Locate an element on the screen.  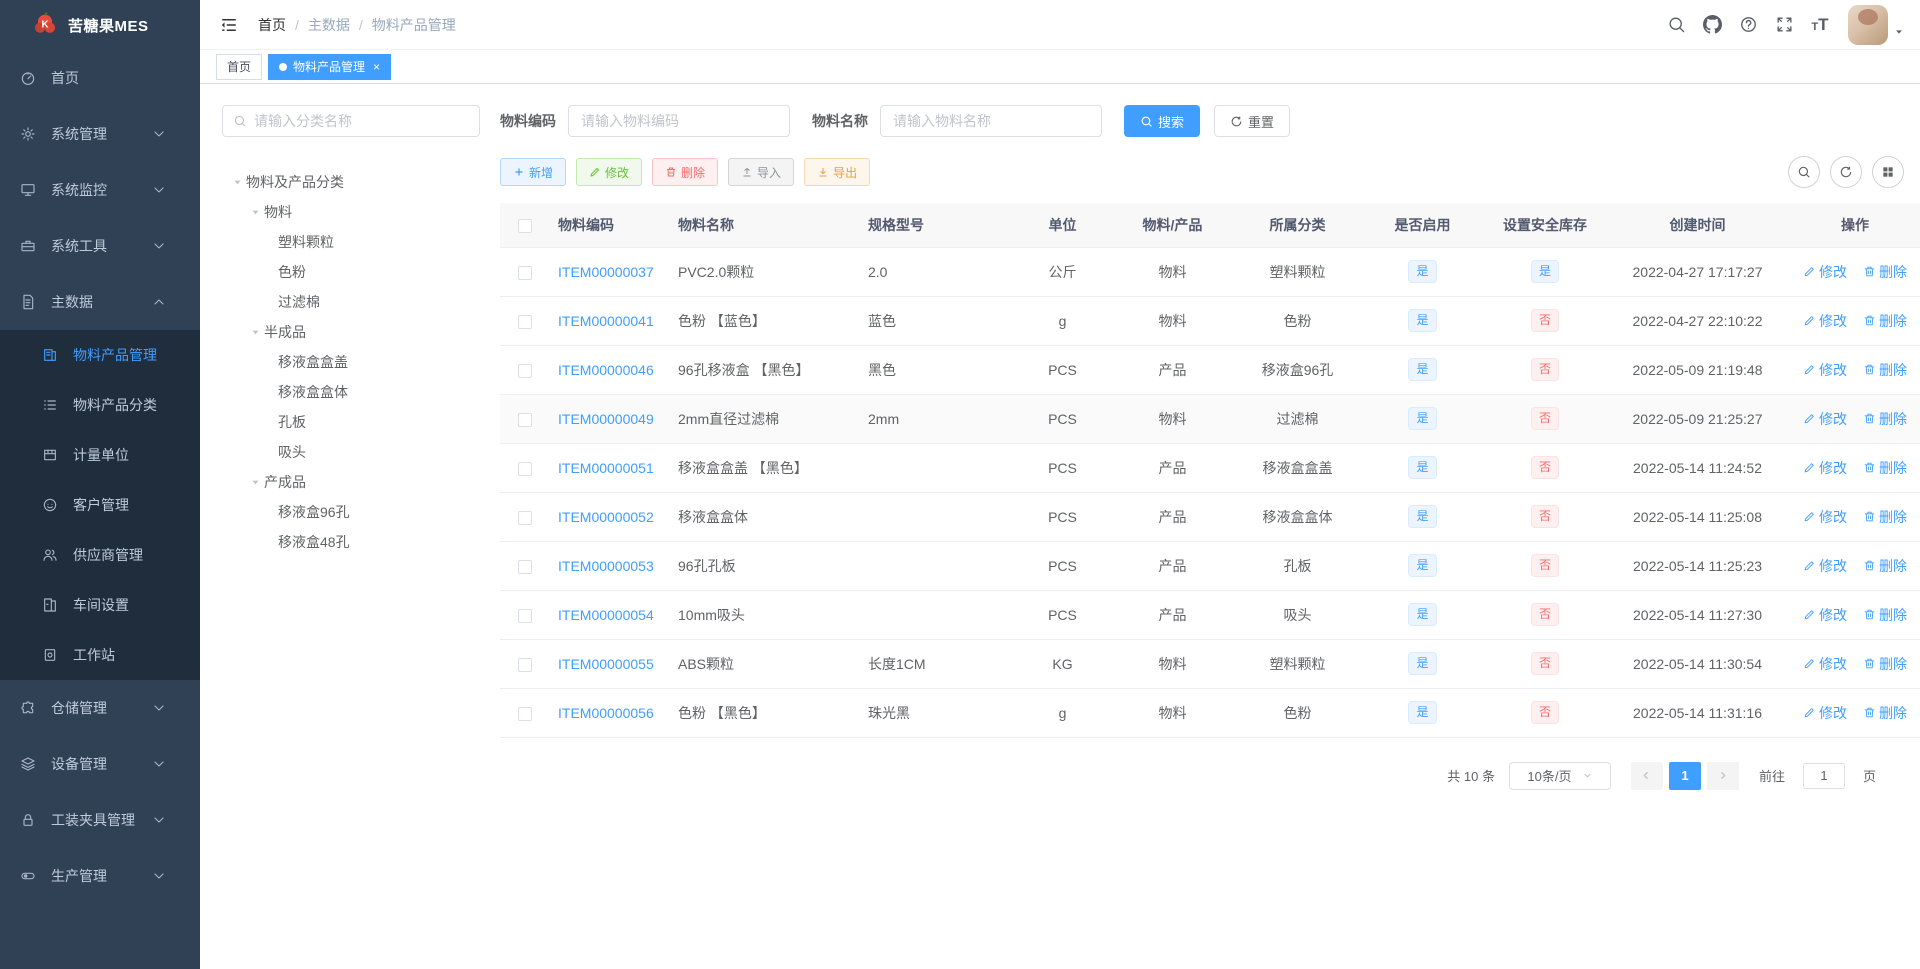
sidebar-item-warehouse-mgmt: 仓储管理 is located at coordinates (100, 708).